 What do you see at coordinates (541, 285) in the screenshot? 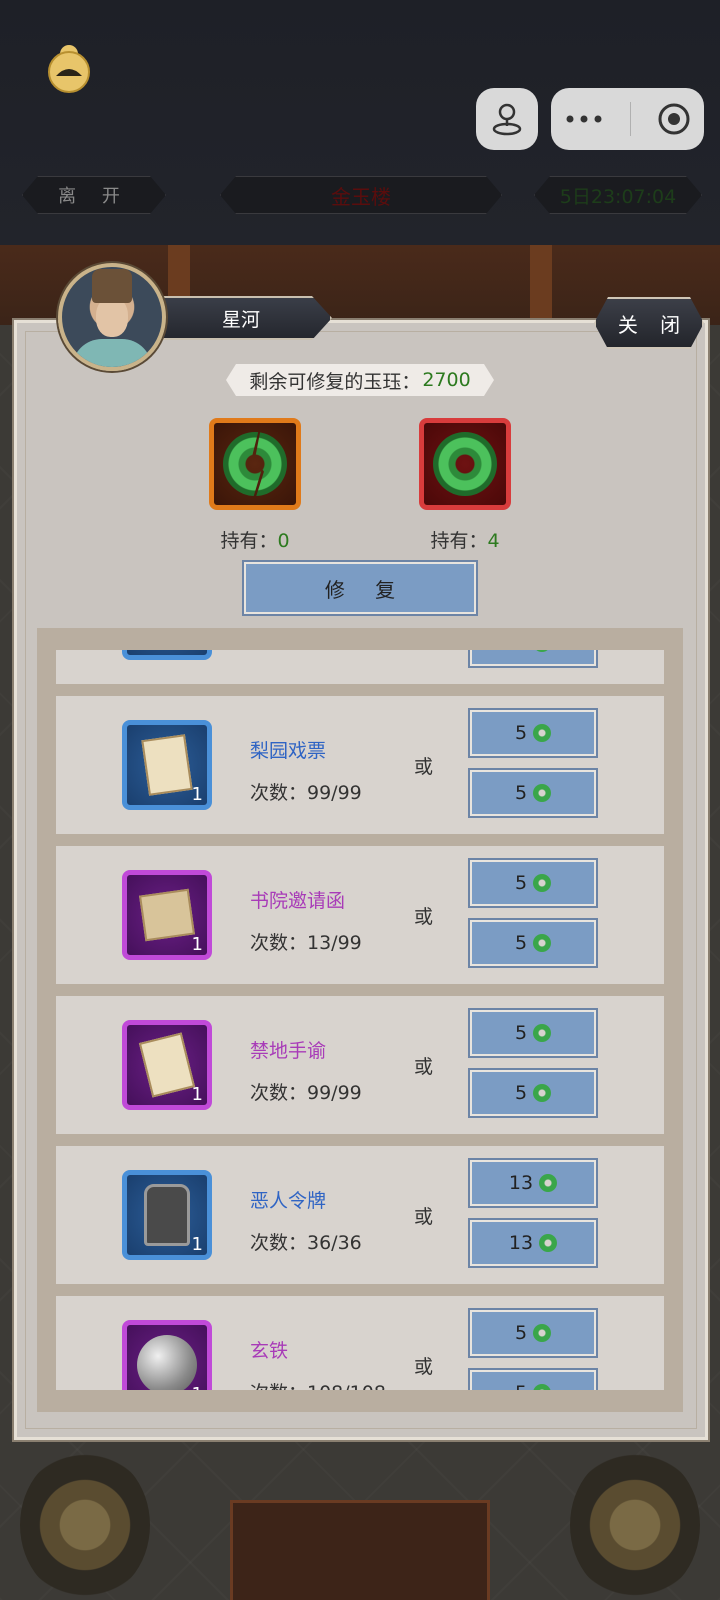
I see `background-pillar` at bounding box center [541, 285].